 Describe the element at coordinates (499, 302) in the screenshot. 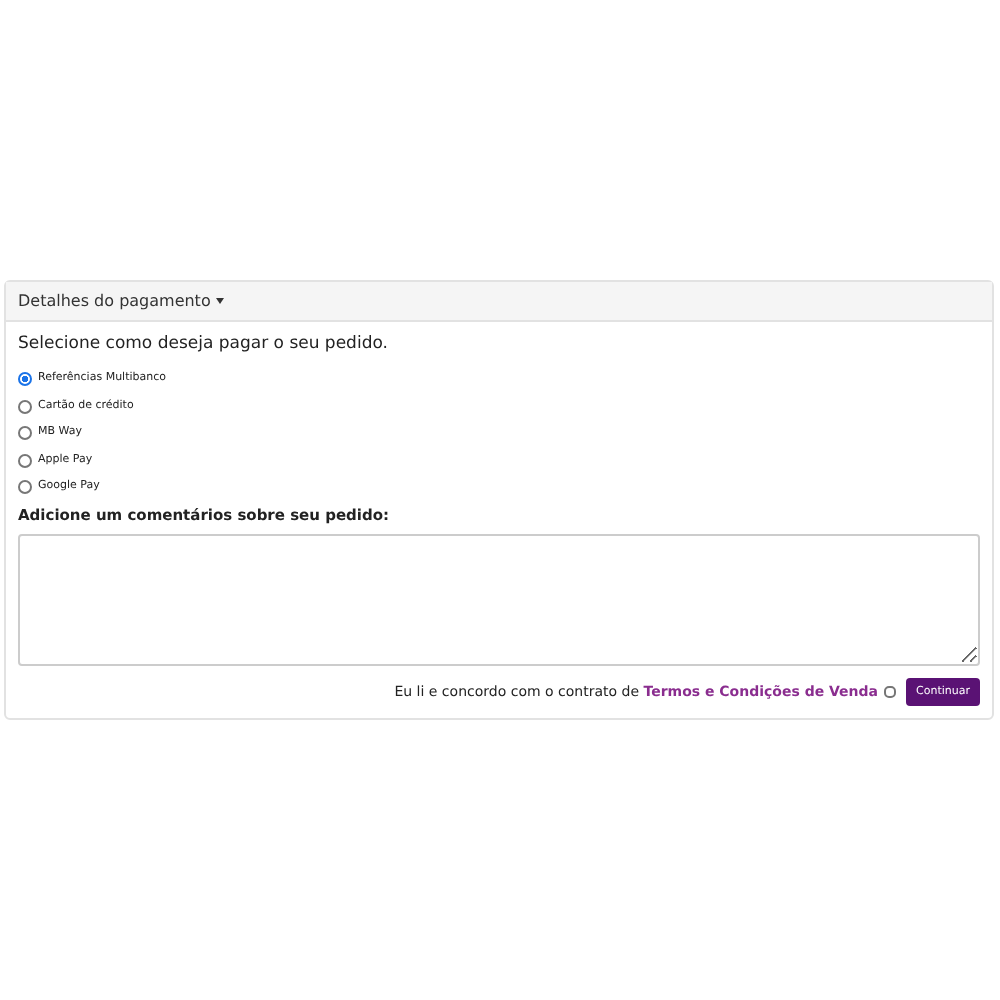

I see `panel-header: Detalhes do pagamento` at that location.